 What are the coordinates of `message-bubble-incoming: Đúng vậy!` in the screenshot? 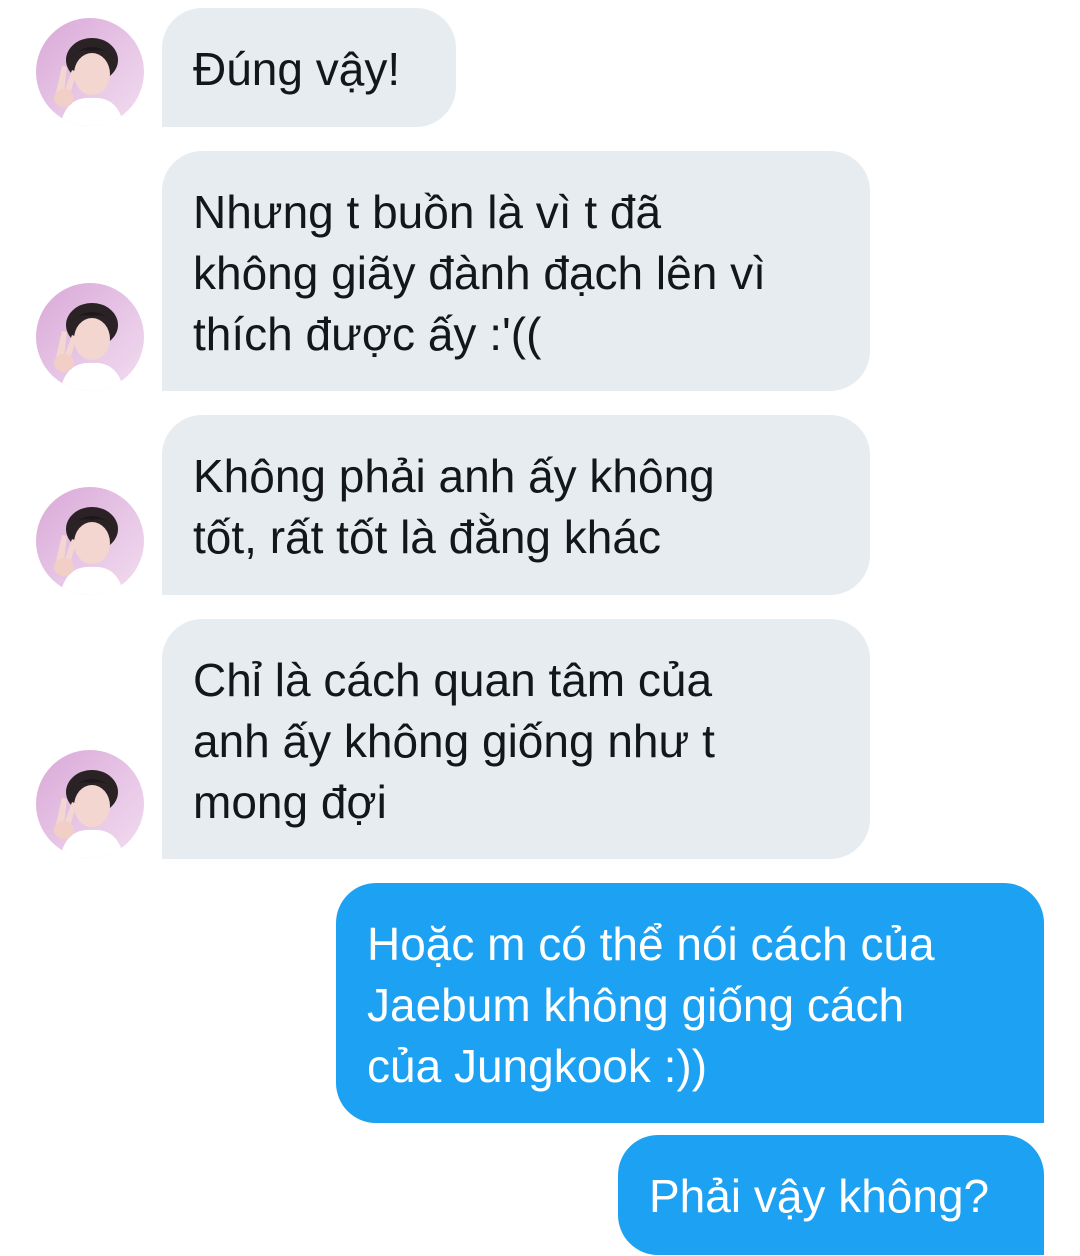 It's located at (309, 67).